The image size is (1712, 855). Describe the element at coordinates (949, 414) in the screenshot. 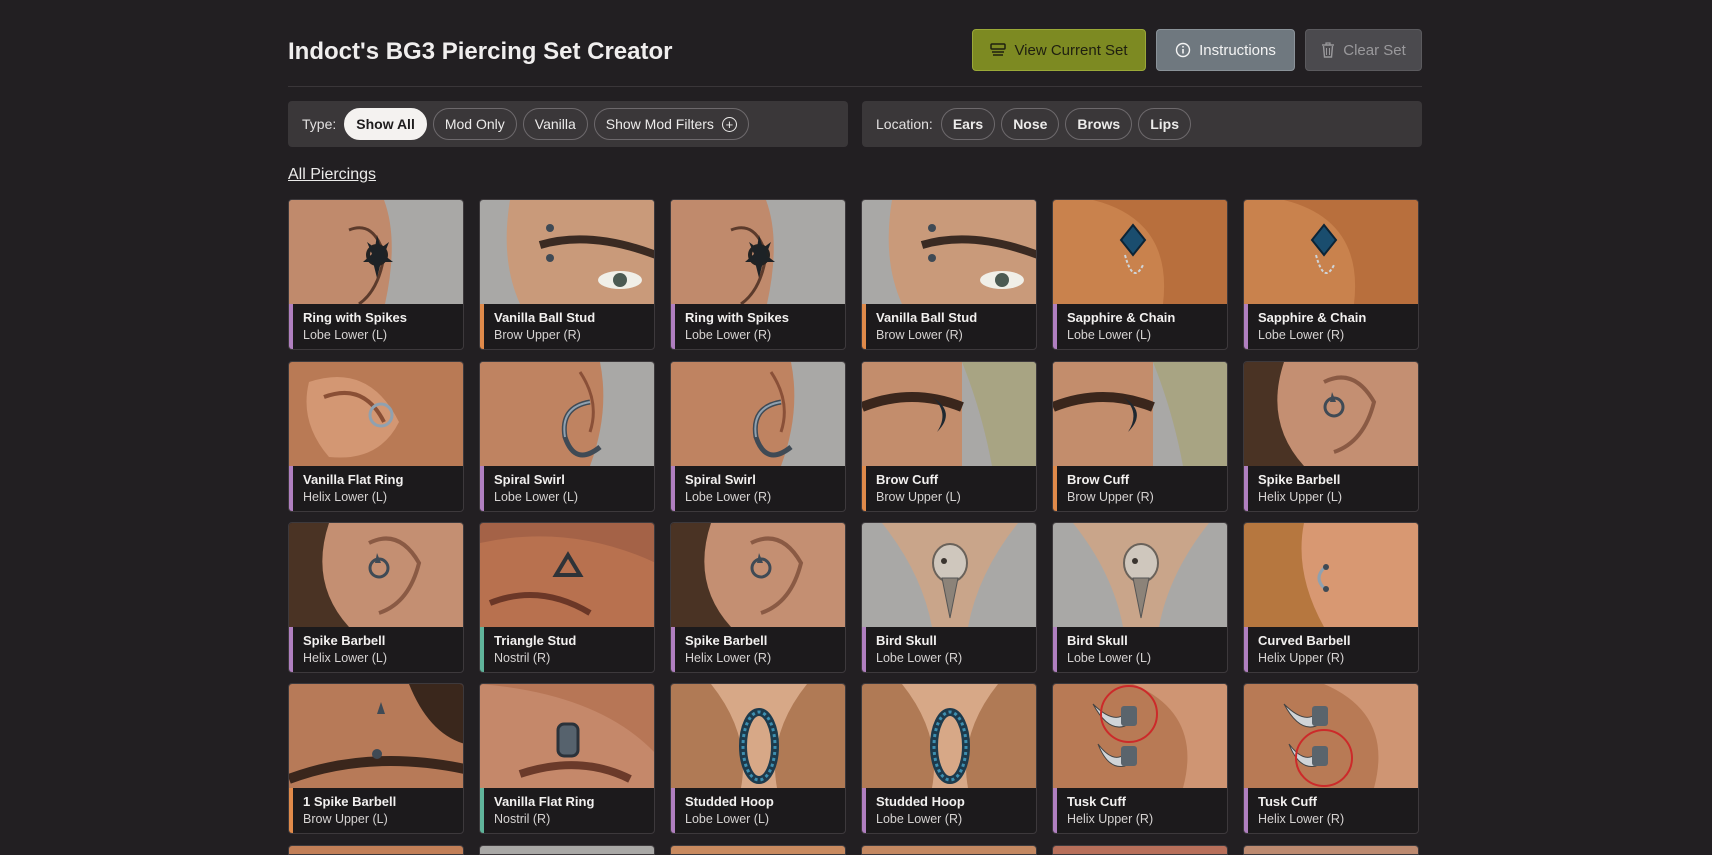

I see `brow-cuff-icon` at that location.